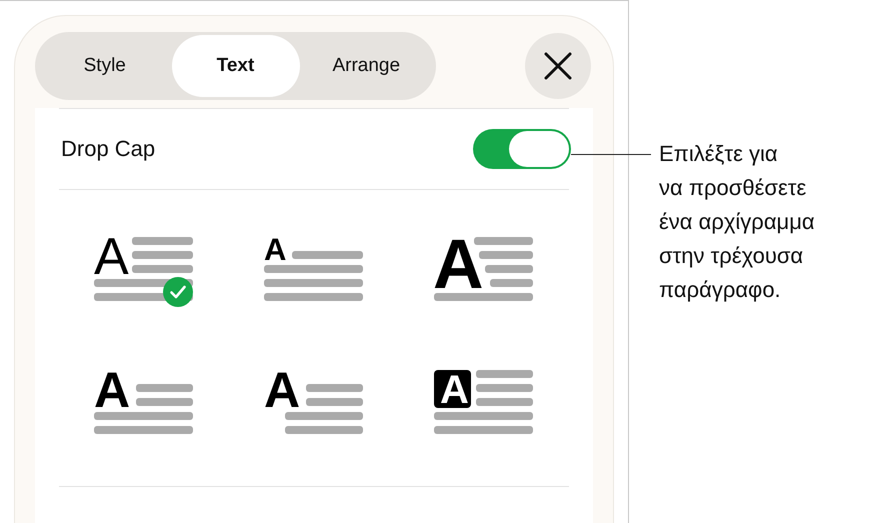 This screenshot has height=523, width=876. I want to click on callout-text: Επιλέξτε για να προσθέσετε ένα αρχίγραμμα στην τρέχουσα παράγραφο., so click(737, 222).